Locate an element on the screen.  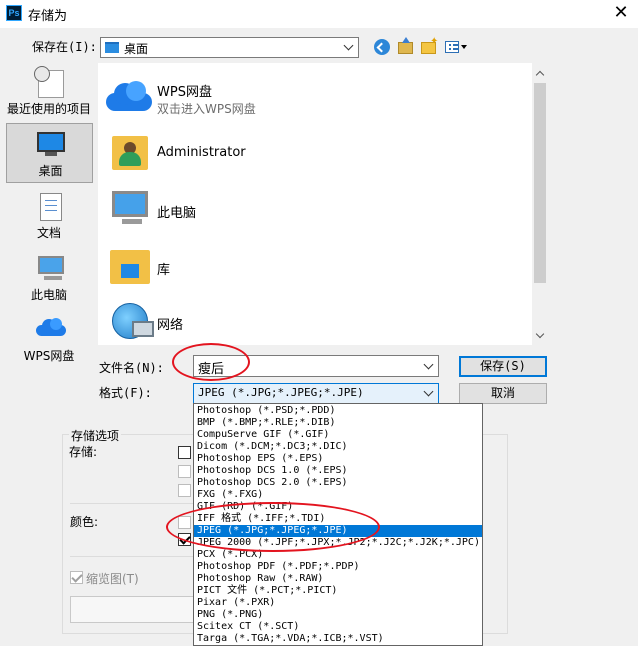
back-button is located at coordinates (382, 47).